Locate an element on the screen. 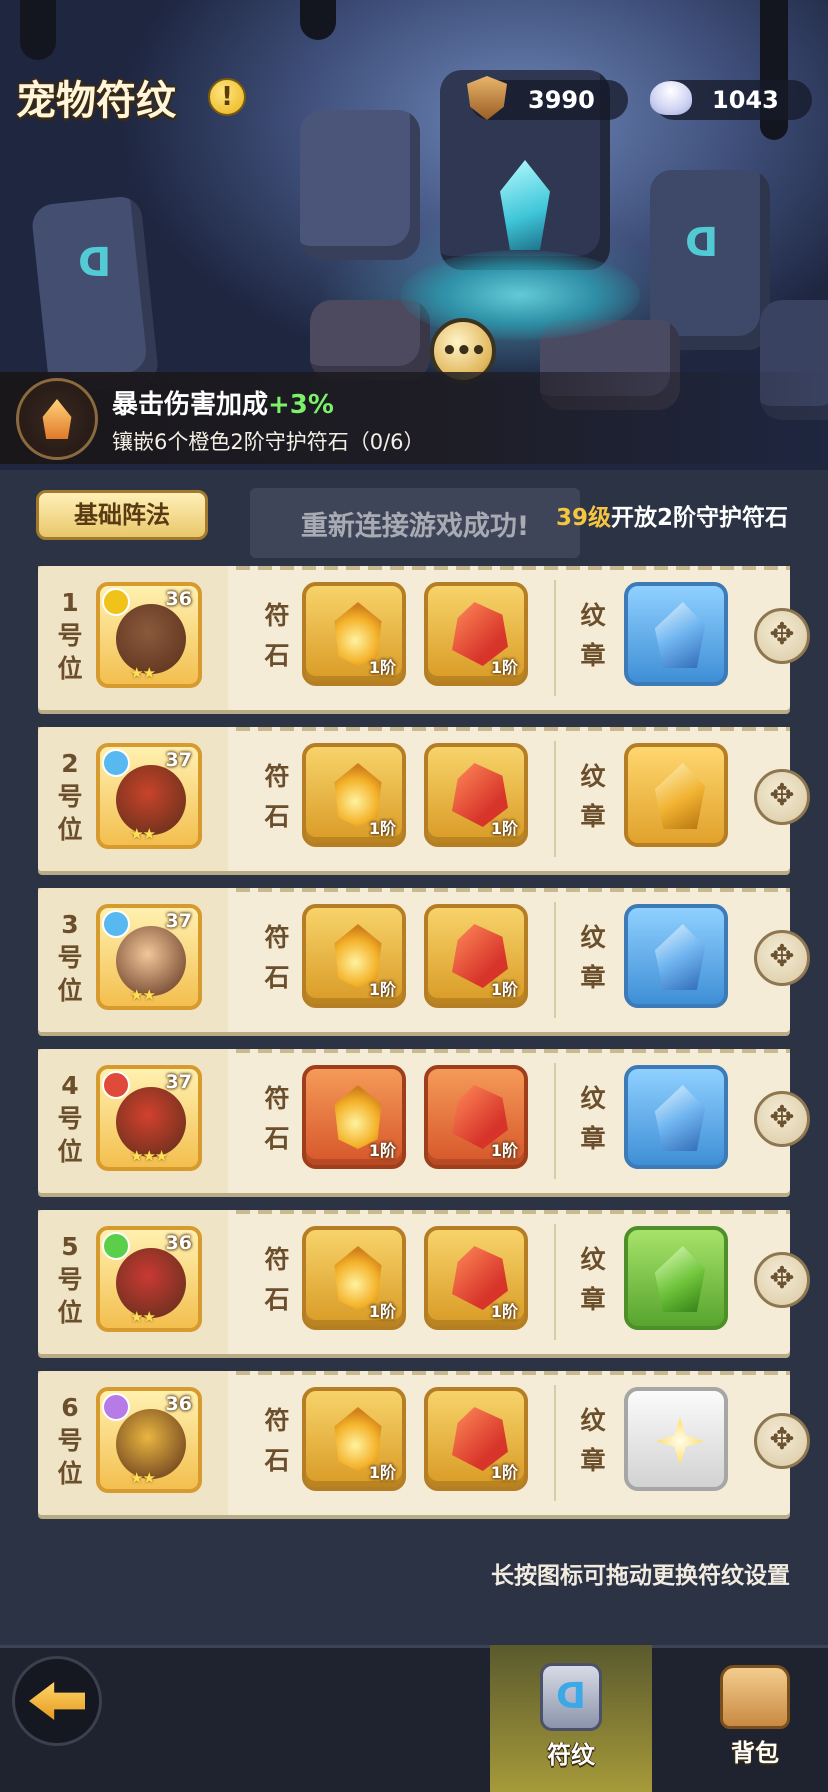  unlock-notice: 39级开放2阶守护符石 is located at coordinates (672, 515).